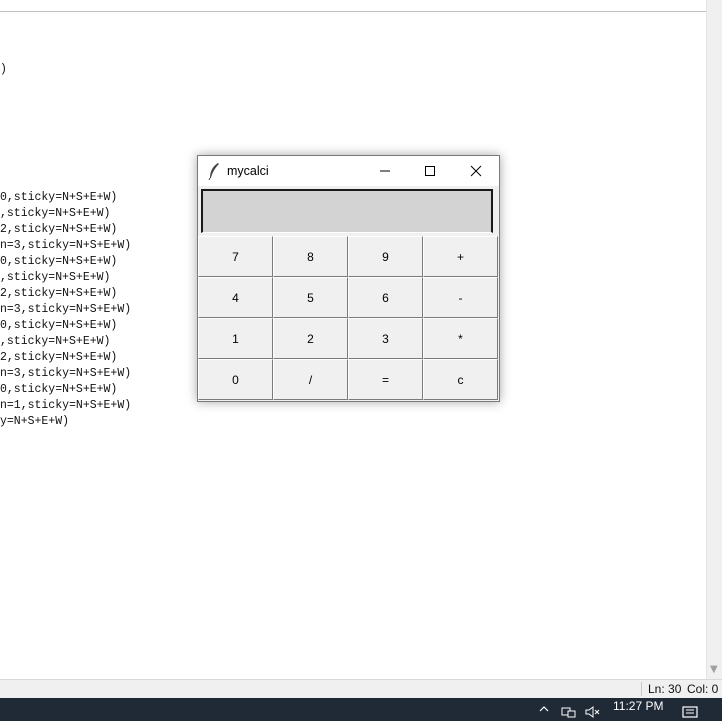  What do you see at coordinates (310, 297) in the screenshot?
I see `key-5: 5` at bounding box center [310, 297].